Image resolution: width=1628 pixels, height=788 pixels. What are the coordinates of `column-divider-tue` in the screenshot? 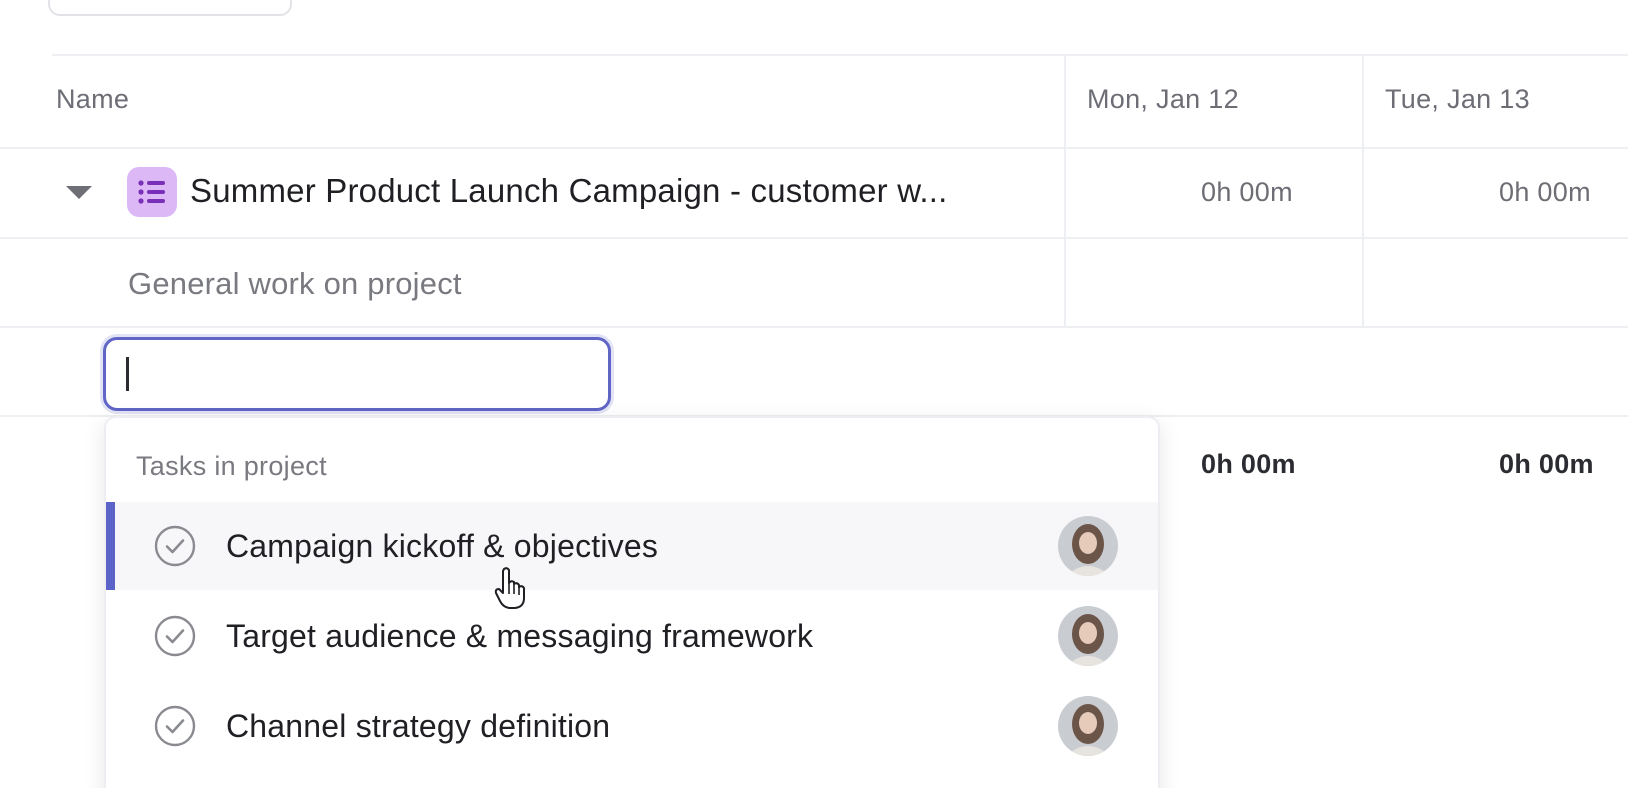 It's located at (1363, 192).